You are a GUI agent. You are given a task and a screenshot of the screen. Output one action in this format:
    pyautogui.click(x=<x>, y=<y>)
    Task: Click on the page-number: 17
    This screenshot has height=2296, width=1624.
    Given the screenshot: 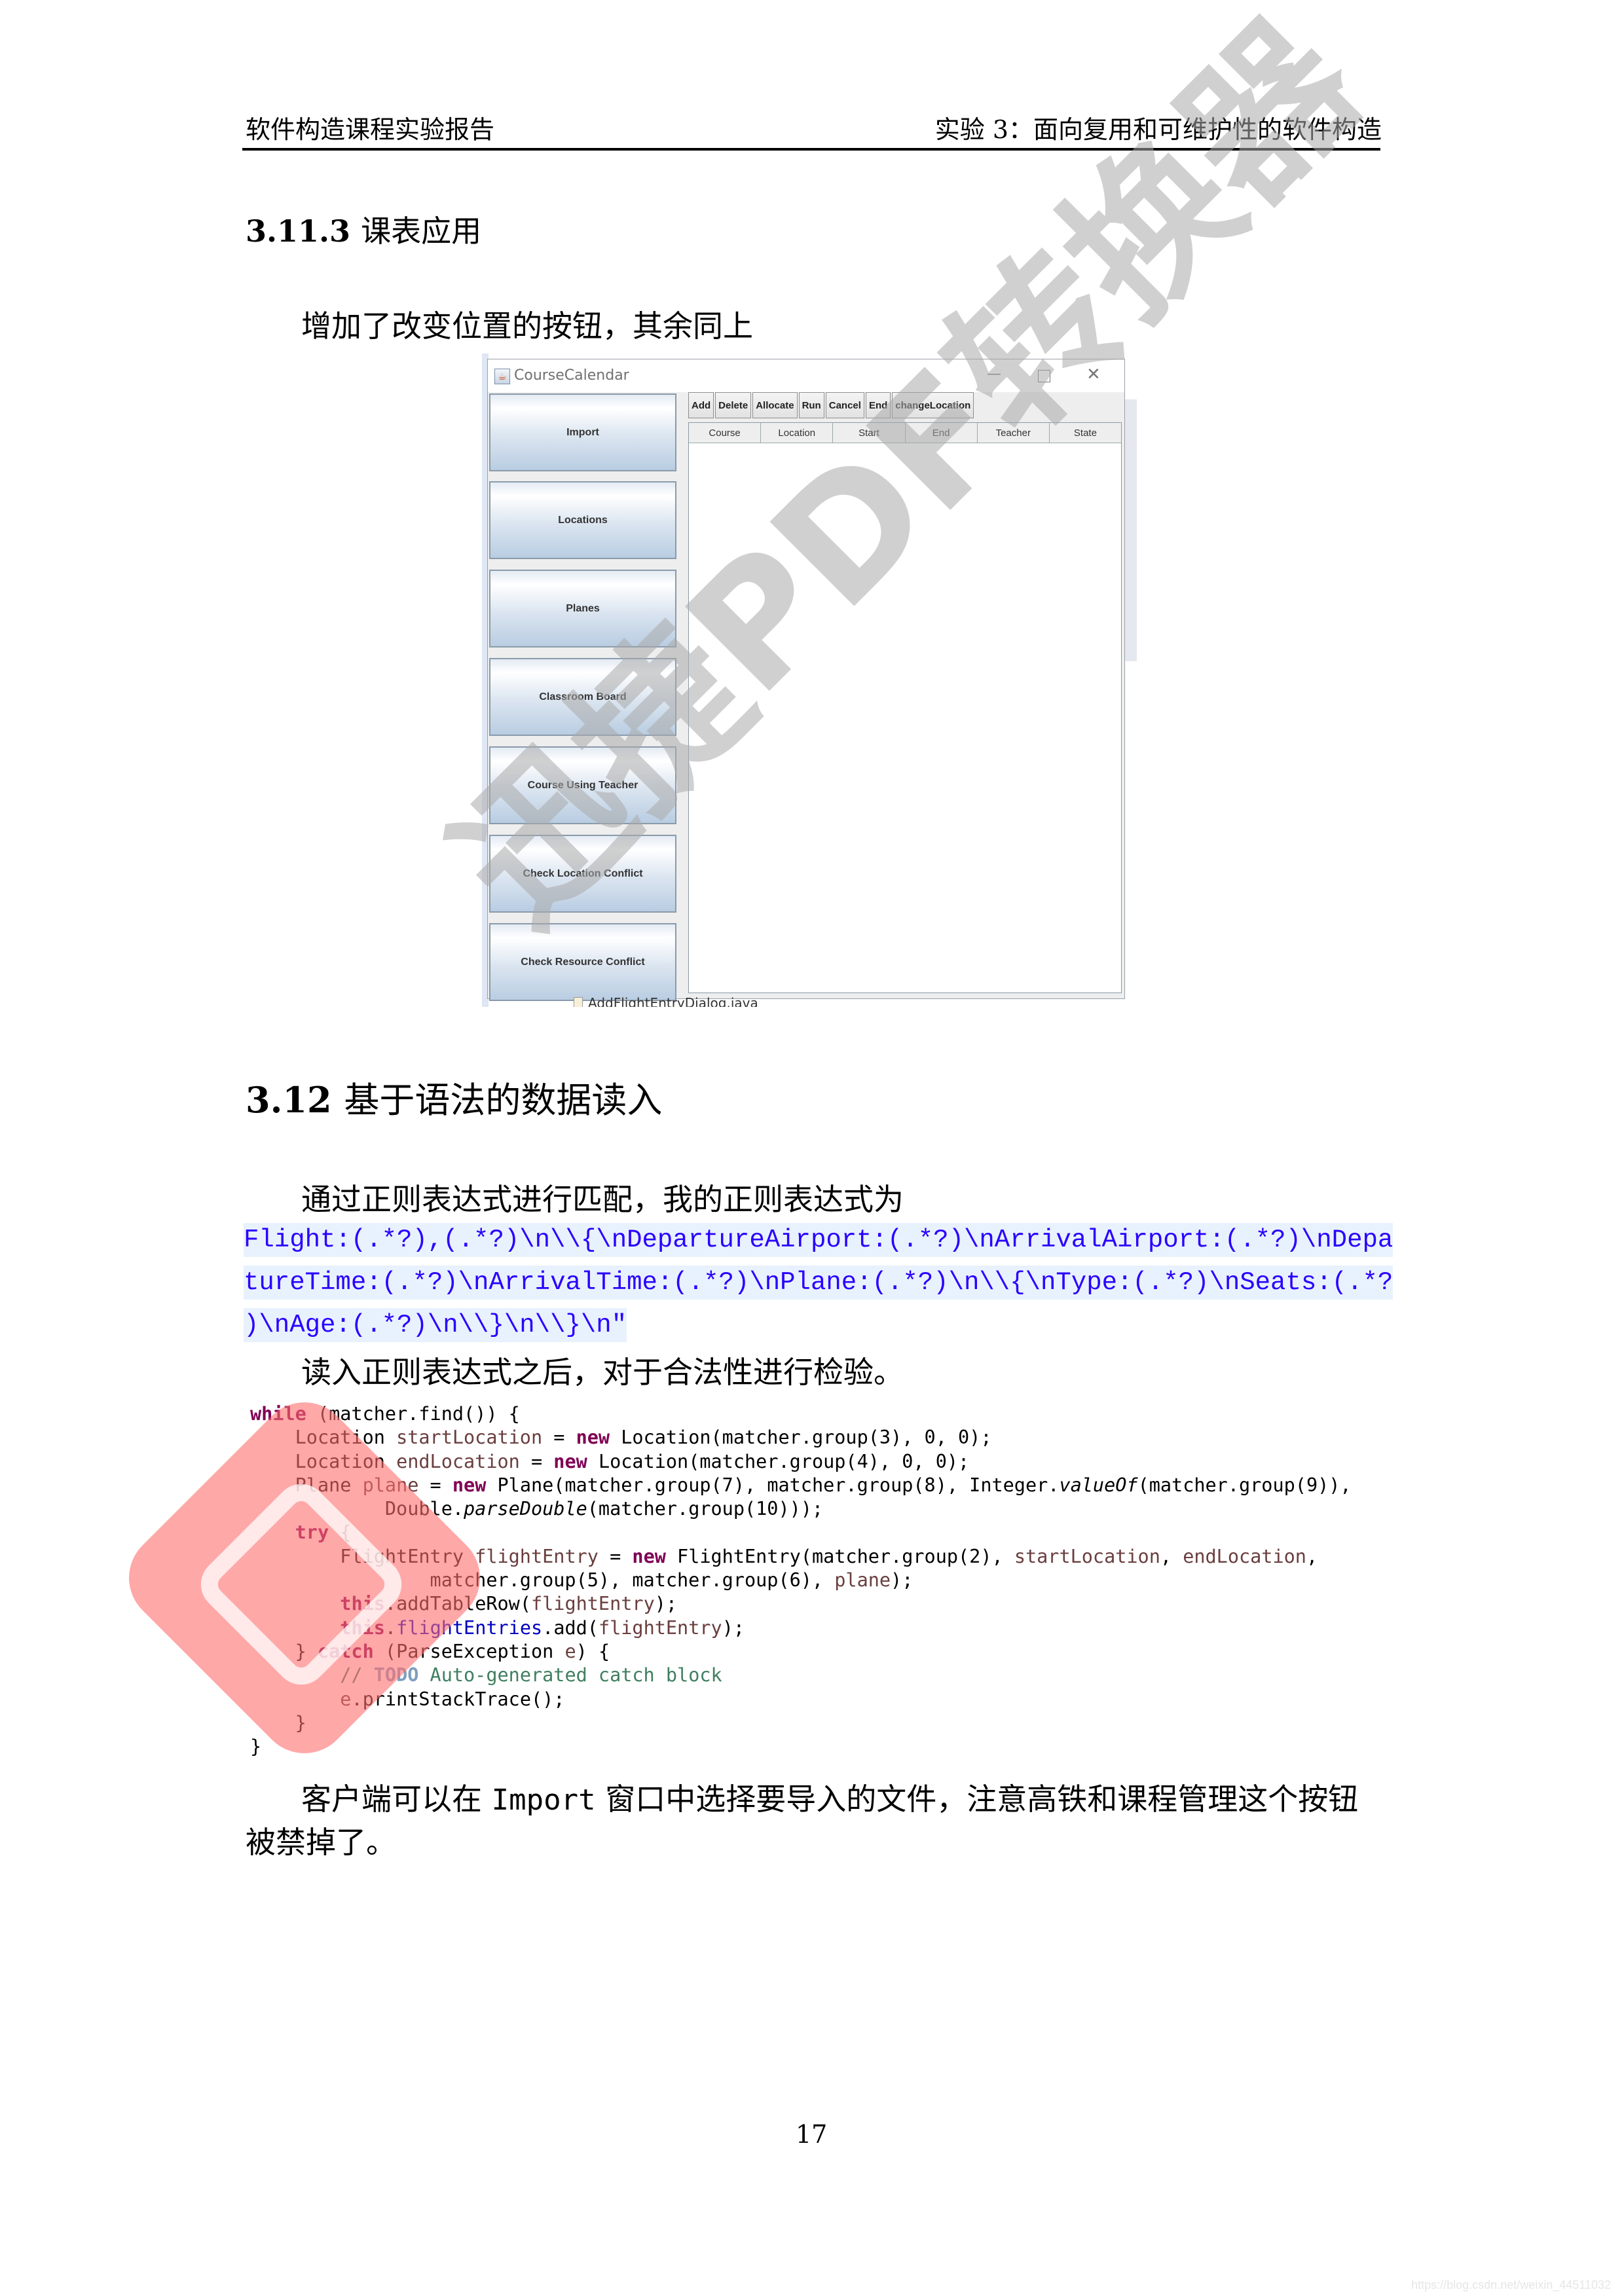 What is the action you would take?
    pyautogui.click(x=812, y=2134)
    